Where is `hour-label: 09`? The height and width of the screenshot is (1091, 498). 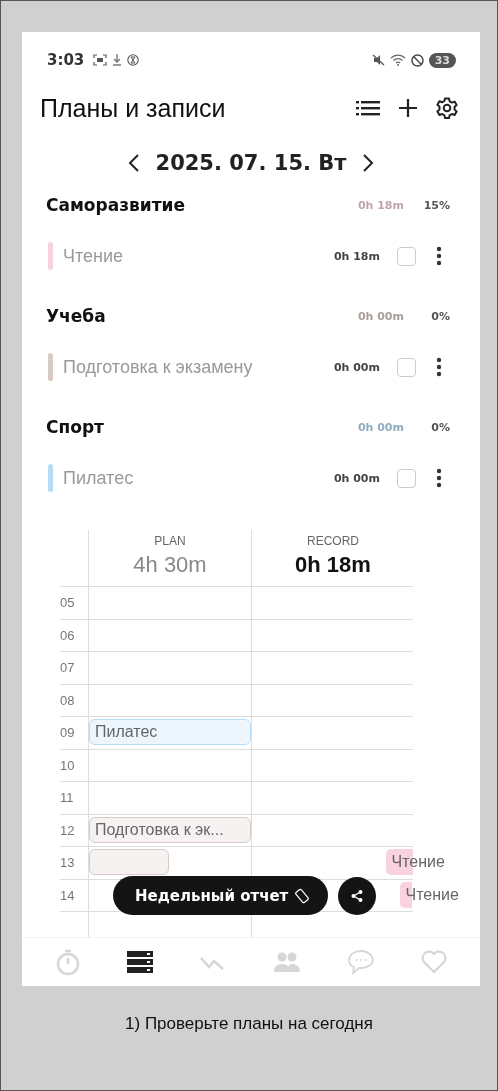 hour-label: 09 is located at coordinates (67, 733).